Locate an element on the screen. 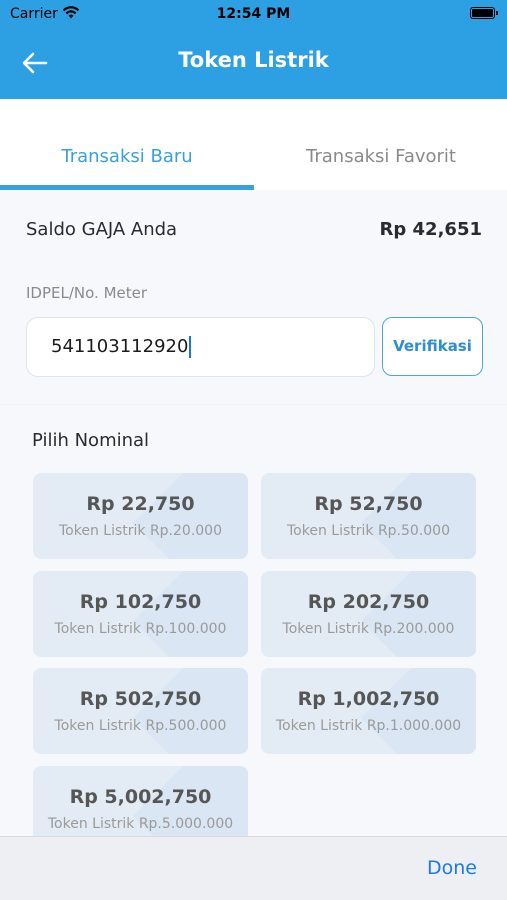 This screenshot has height=900, width=507. nominal-option: Rp 202,750 Token Listrik Rp.200.000 is located at coordinates (368, 614).